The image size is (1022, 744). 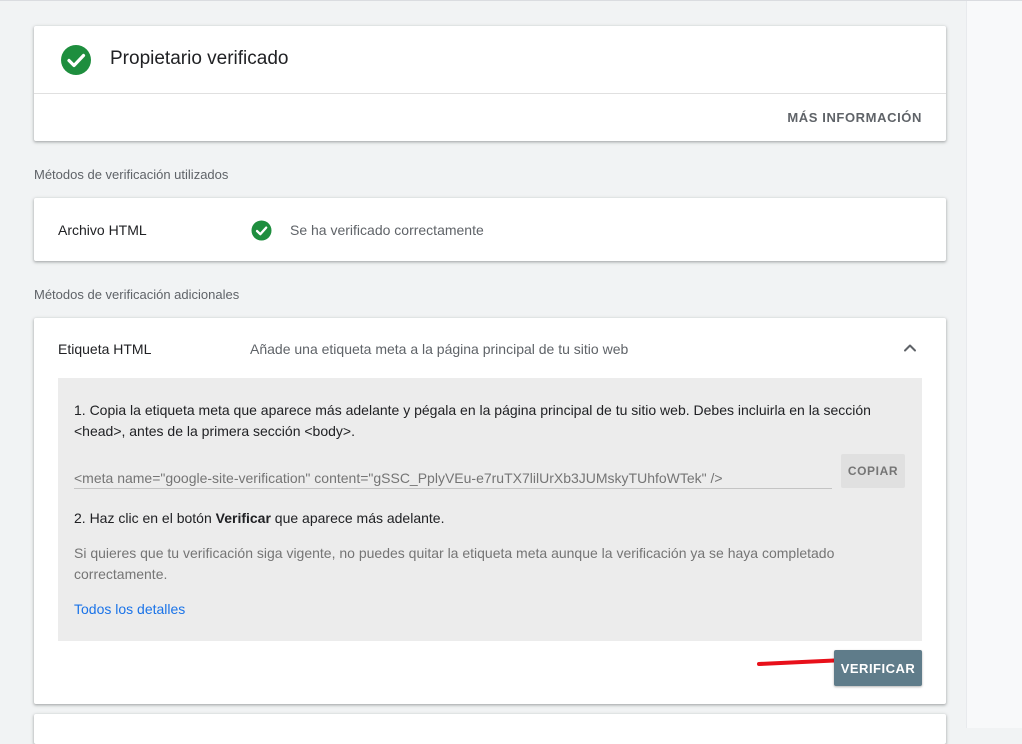 I want to click on all-details-link: Todos los detalles, so click(x=129, y=609).